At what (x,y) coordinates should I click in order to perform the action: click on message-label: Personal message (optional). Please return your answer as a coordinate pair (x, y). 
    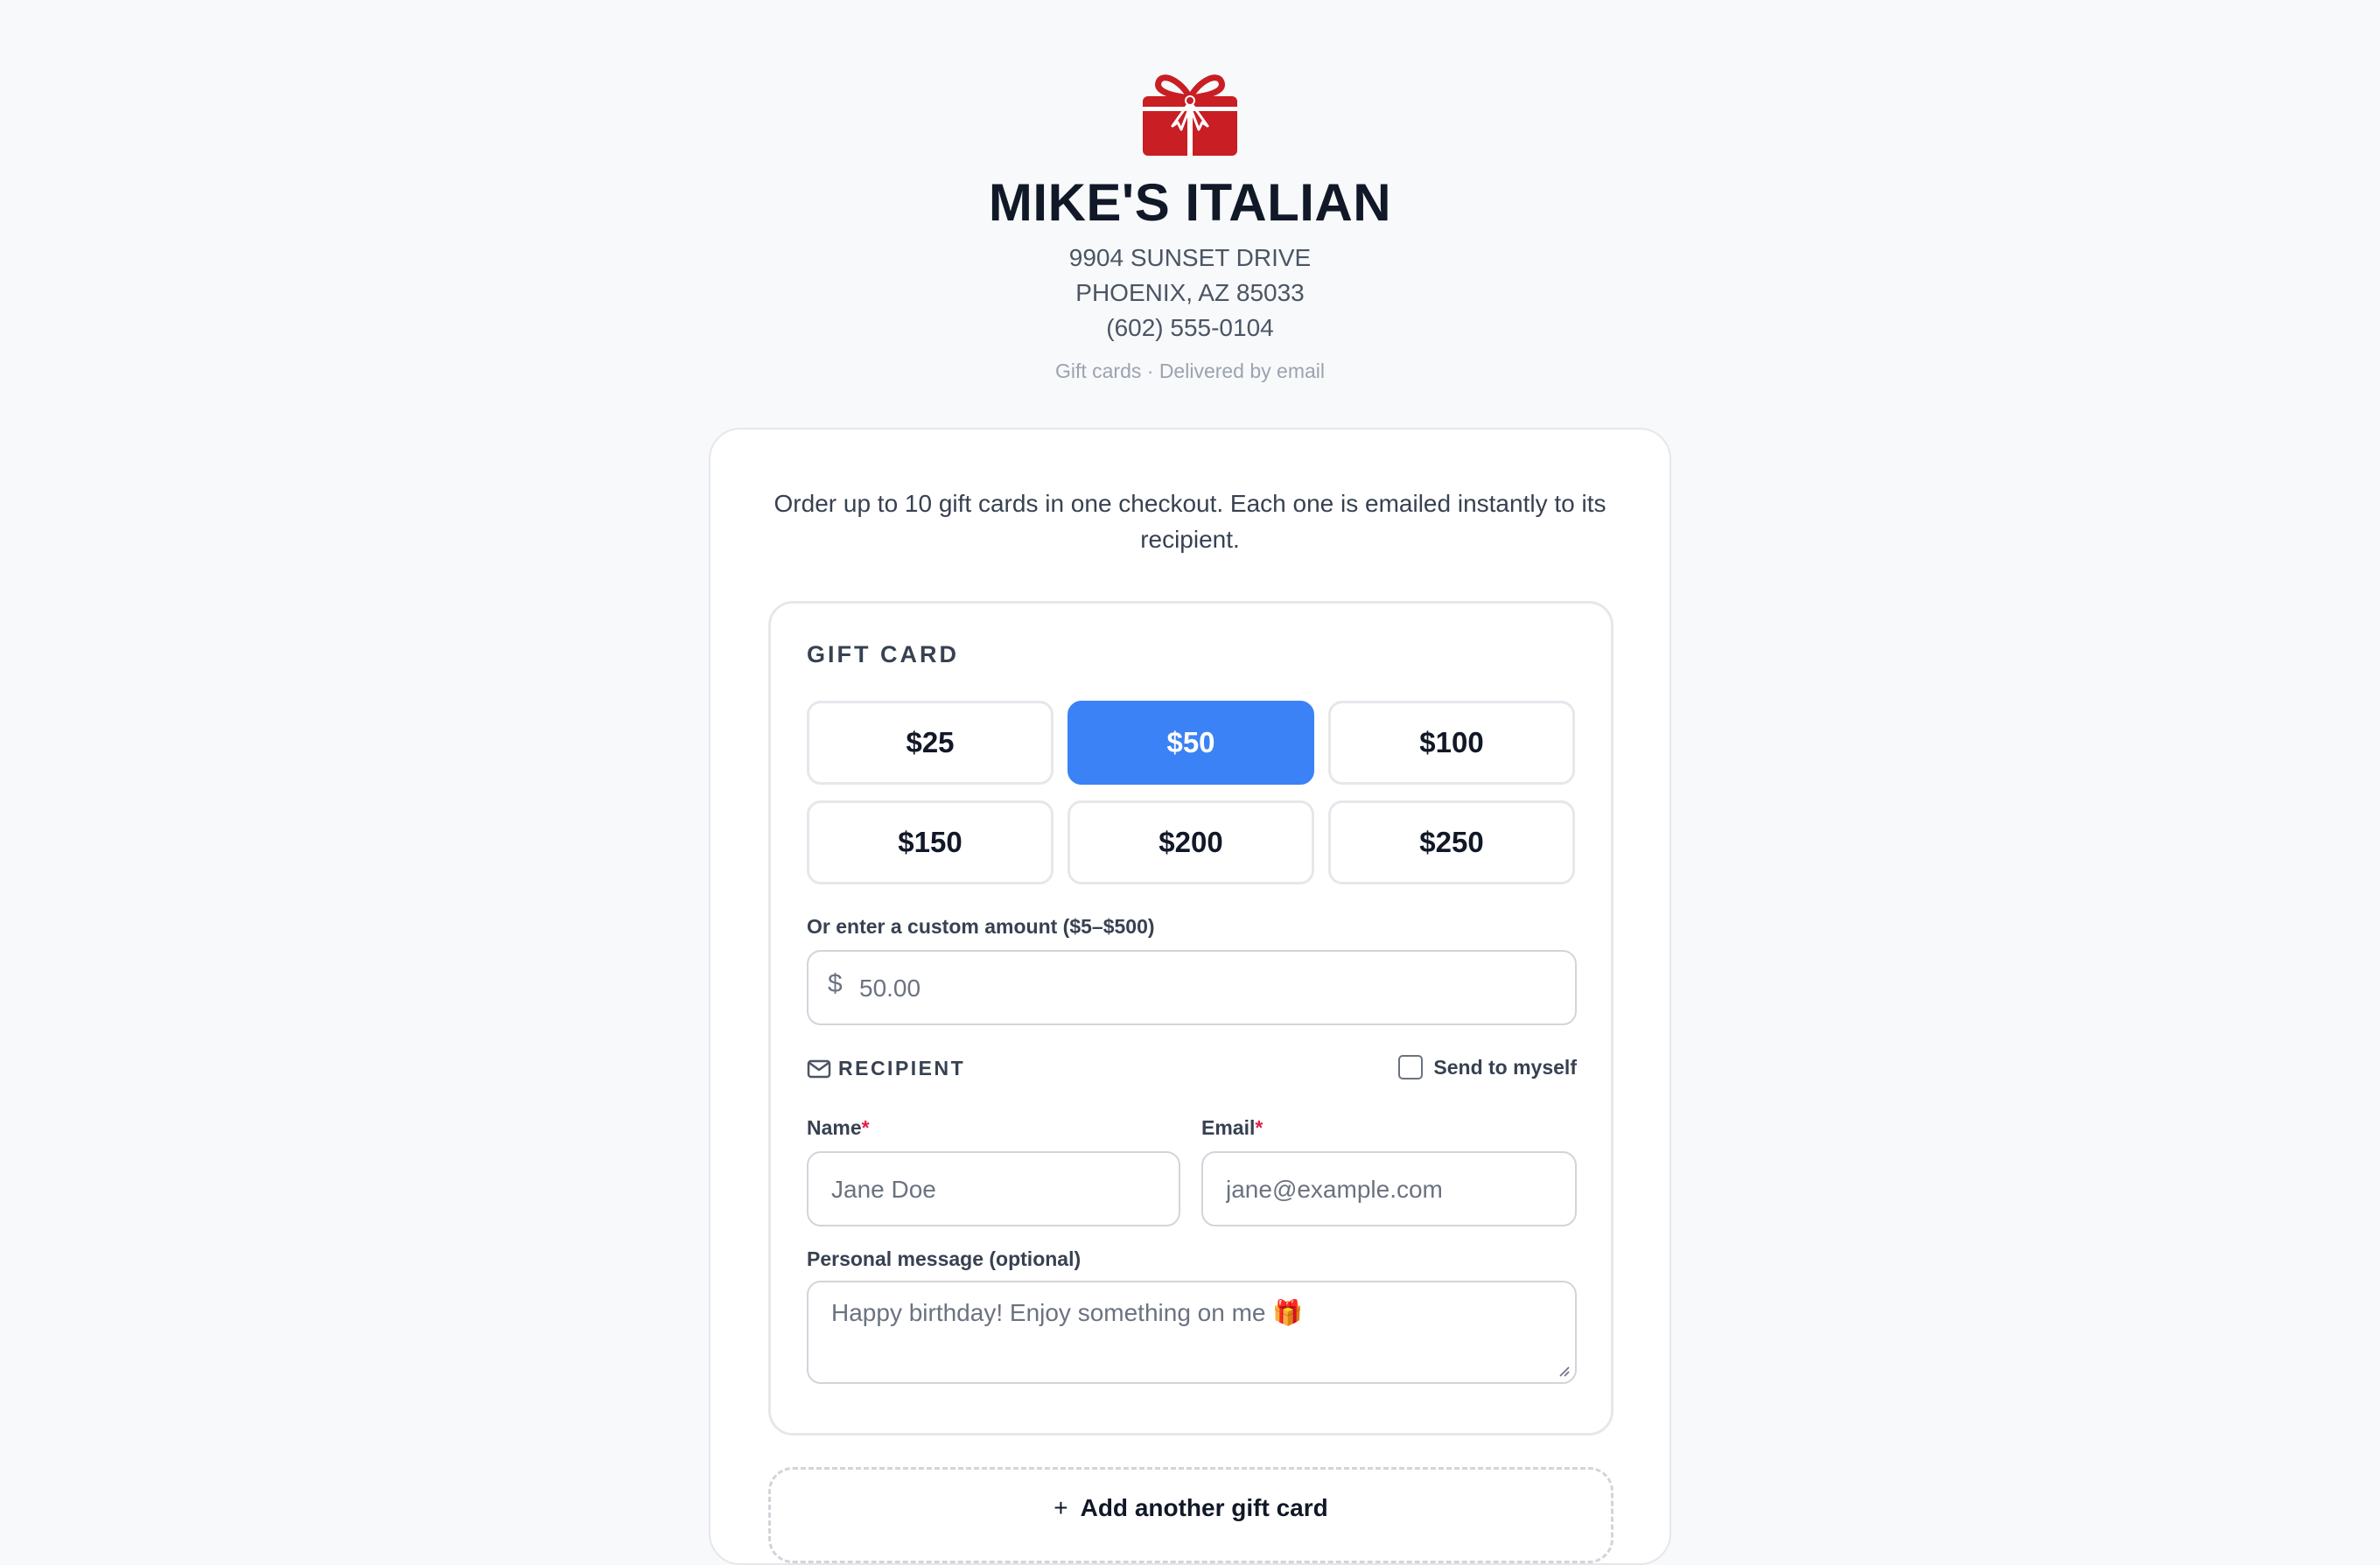
    Looking at the image, I should click on (944, 1258).